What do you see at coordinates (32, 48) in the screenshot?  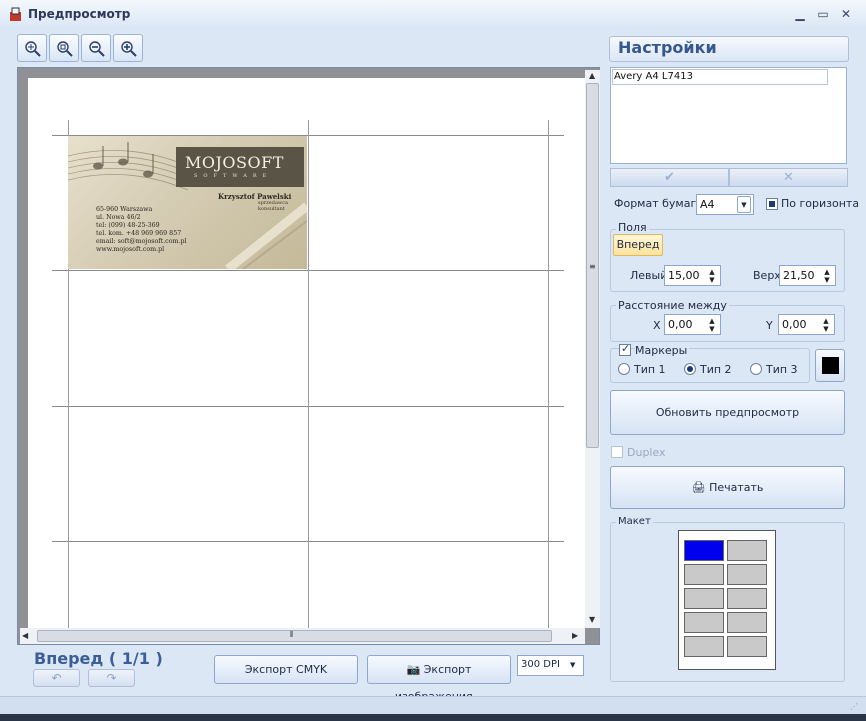 I see `zoom-fit-button` at bounding box center [32, 48].